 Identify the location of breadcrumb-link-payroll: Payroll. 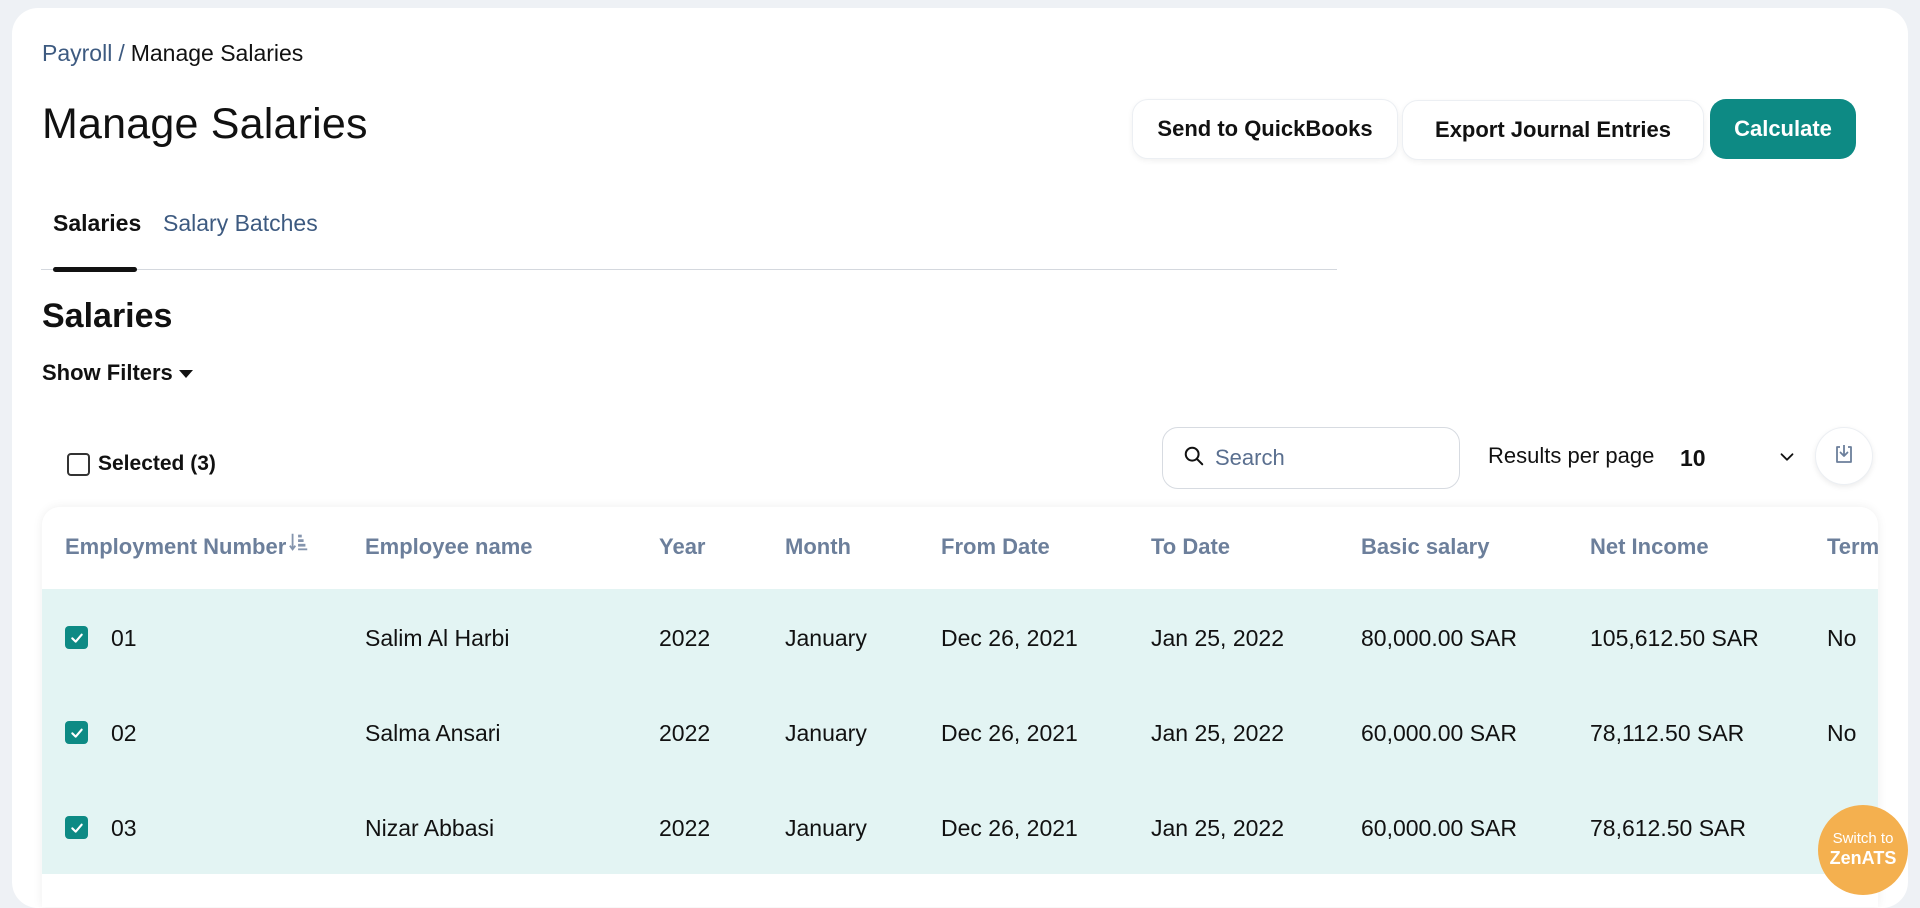
(77, 53).